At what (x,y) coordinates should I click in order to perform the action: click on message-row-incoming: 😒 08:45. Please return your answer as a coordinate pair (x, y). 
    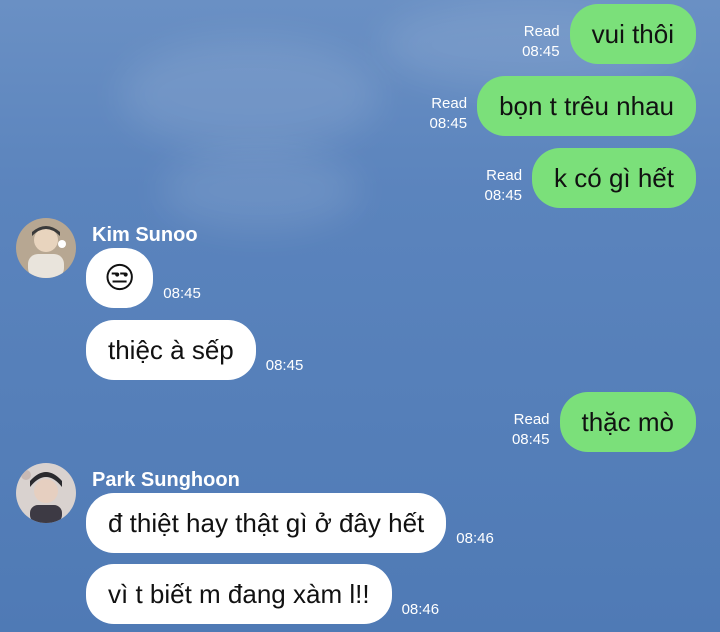
    Looking at the image, I should click on (143, 278).